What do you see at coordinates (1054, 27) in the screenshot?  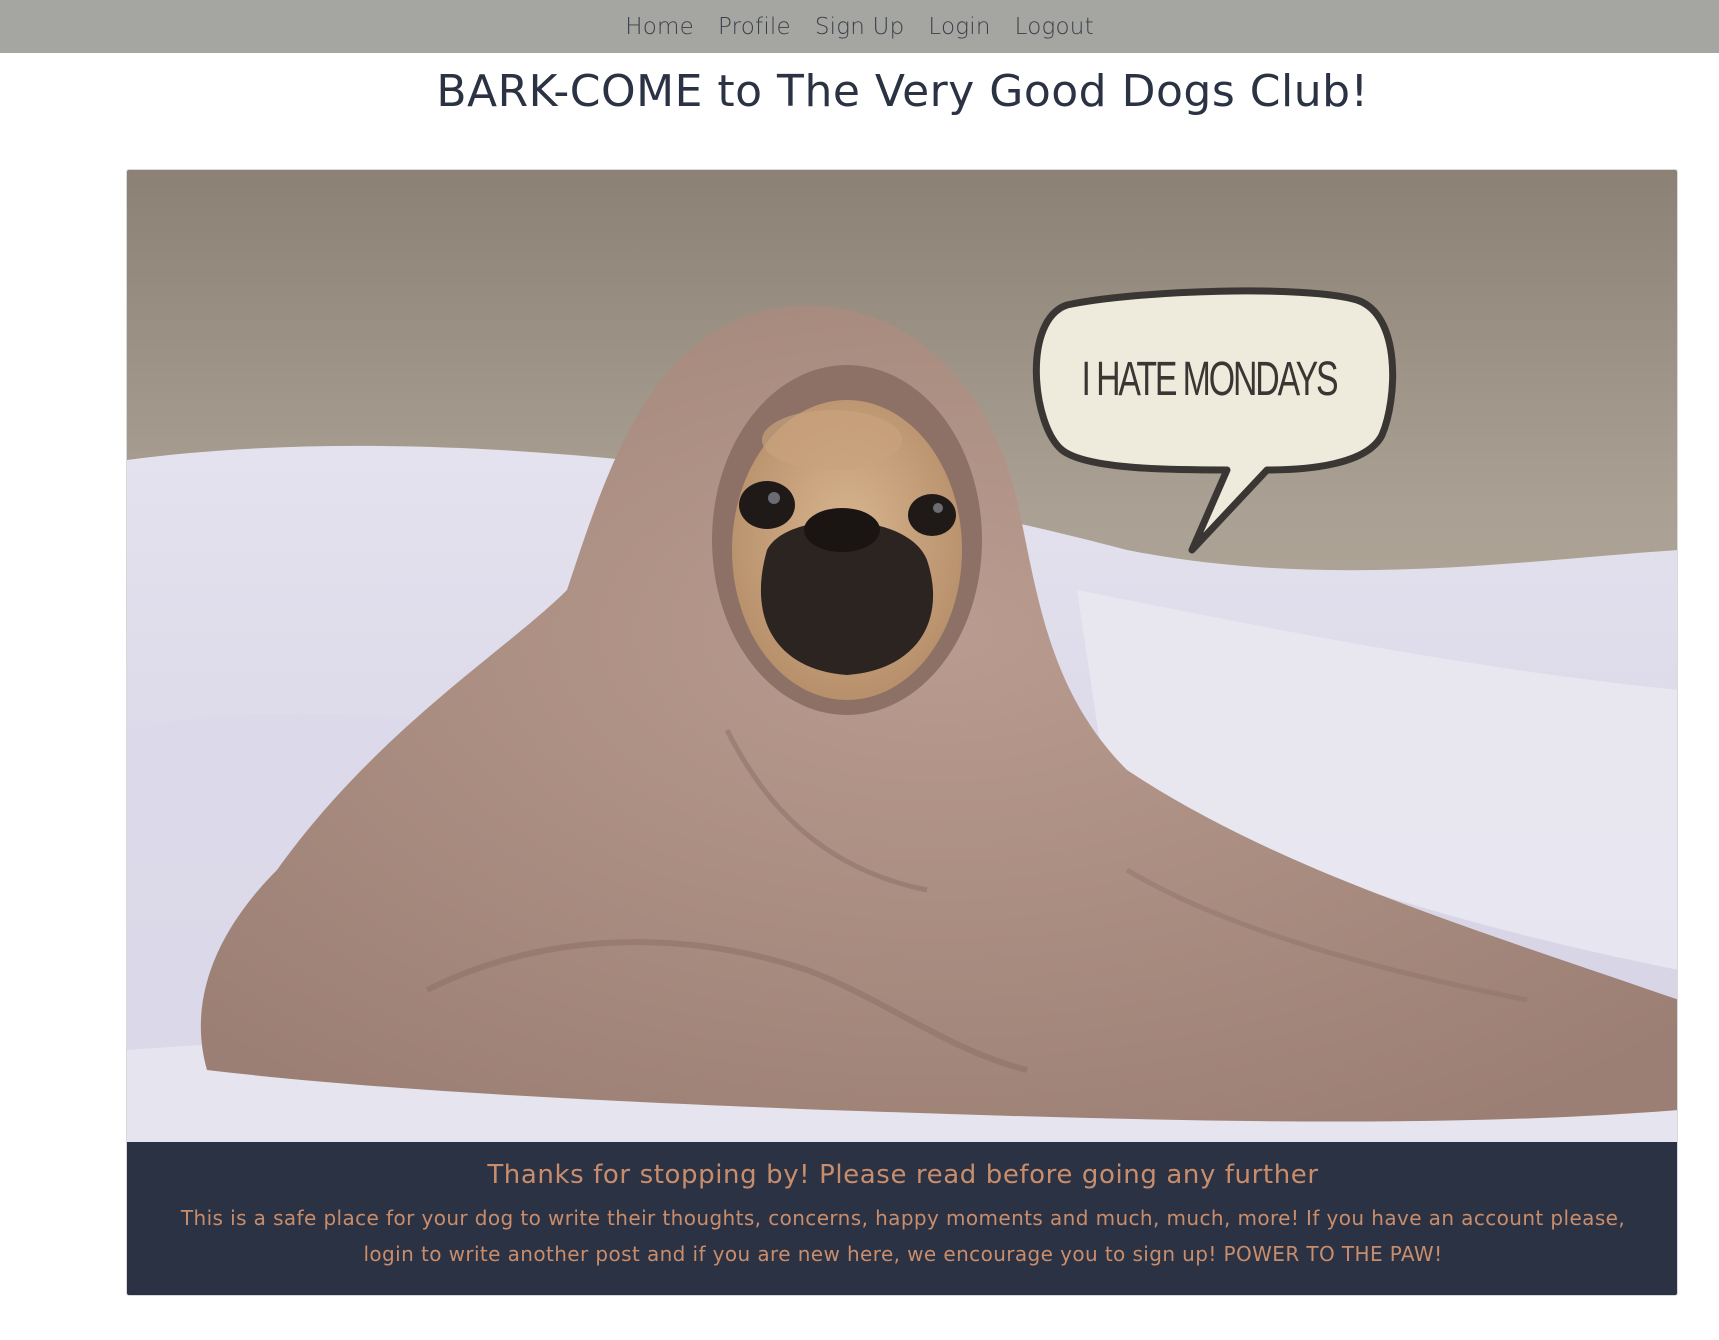 I see `nav-logout-link: Logout` at bounding box center [1054, 27].